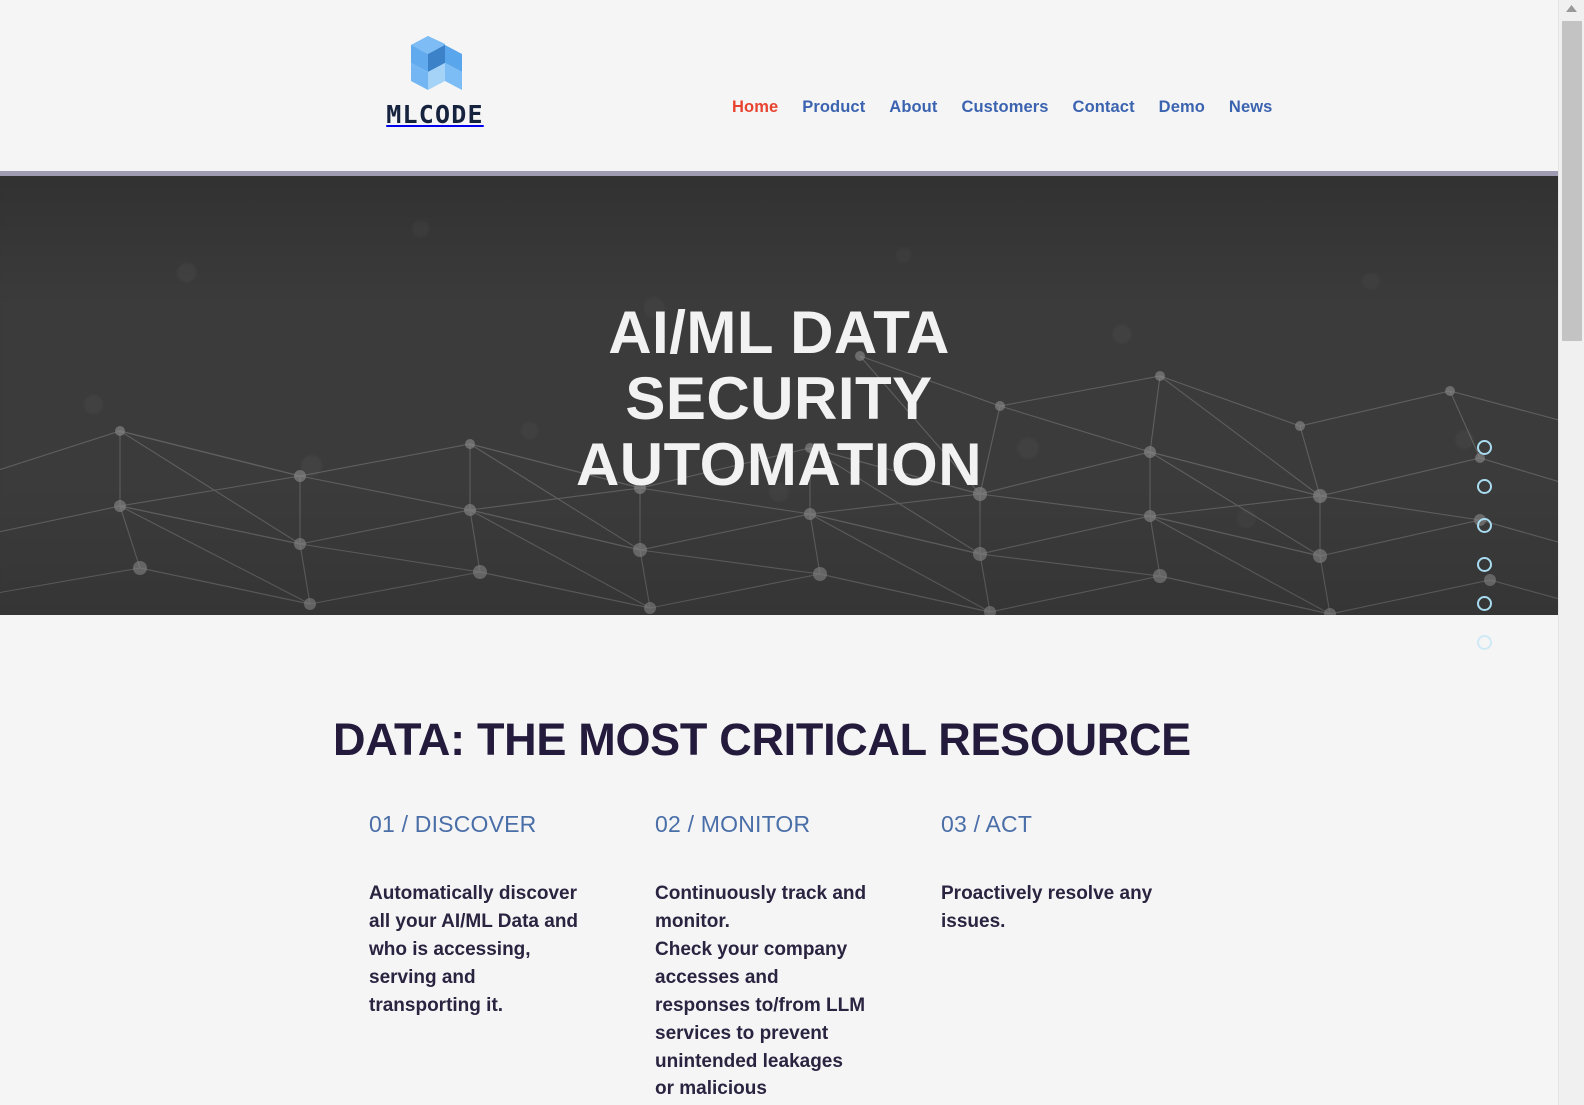 This screenshot has width=1584, height=1105. I want to click on feature-heading-discover: 01 / DISCOVER, so click(453, 824).